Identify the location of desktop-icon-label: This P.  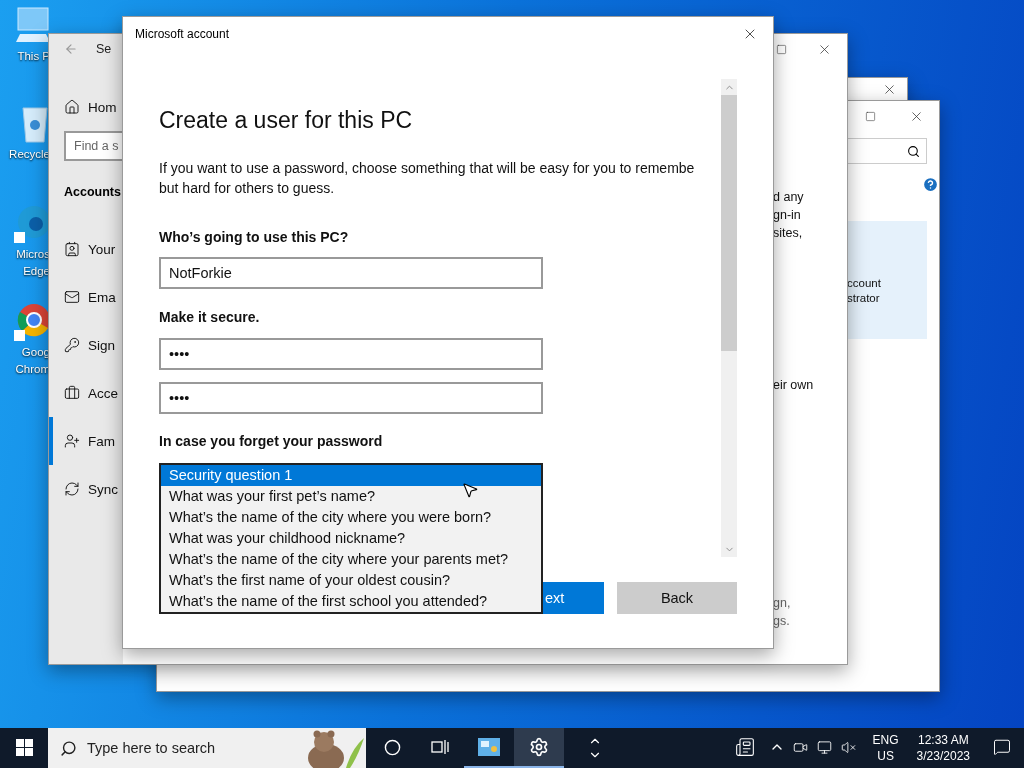
(33, 56).